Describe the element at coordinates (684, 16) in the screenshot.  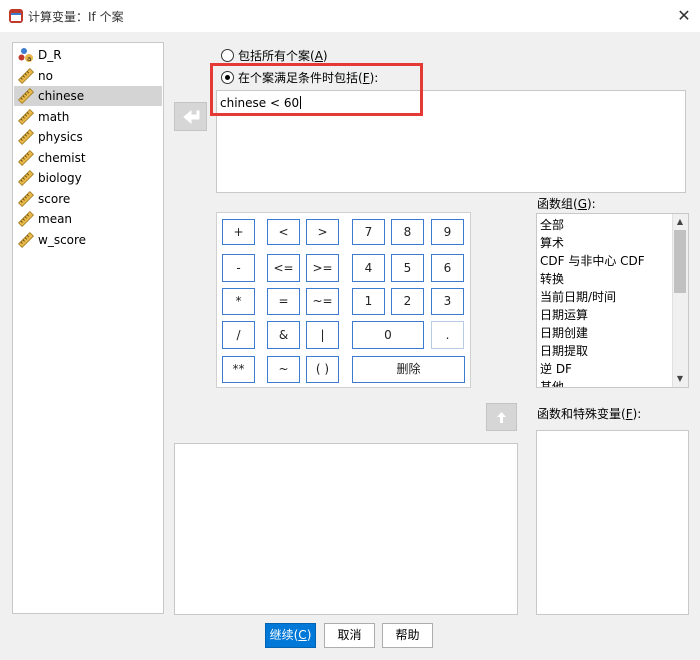
I see `close-icon: ✕` at that location.